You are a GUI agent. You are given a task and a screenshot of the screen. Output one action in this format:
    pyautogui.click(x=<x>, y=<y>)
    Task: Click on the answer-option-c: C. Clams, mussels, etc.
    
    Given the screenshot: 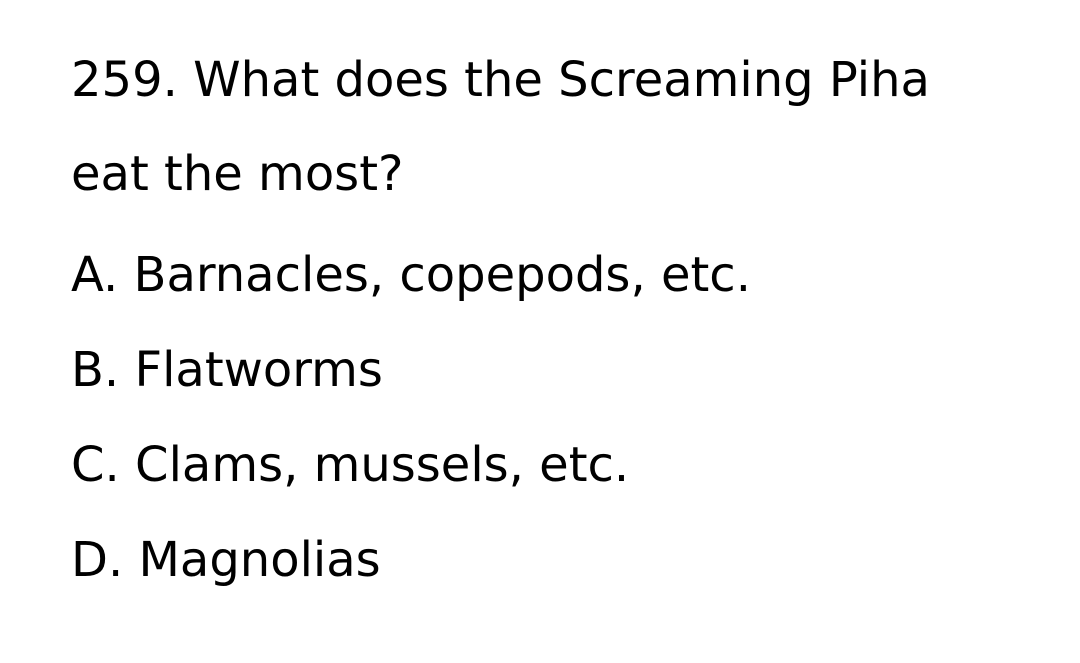 What is the action you would take?
    pyautogui.click(x=350, y=465)
    